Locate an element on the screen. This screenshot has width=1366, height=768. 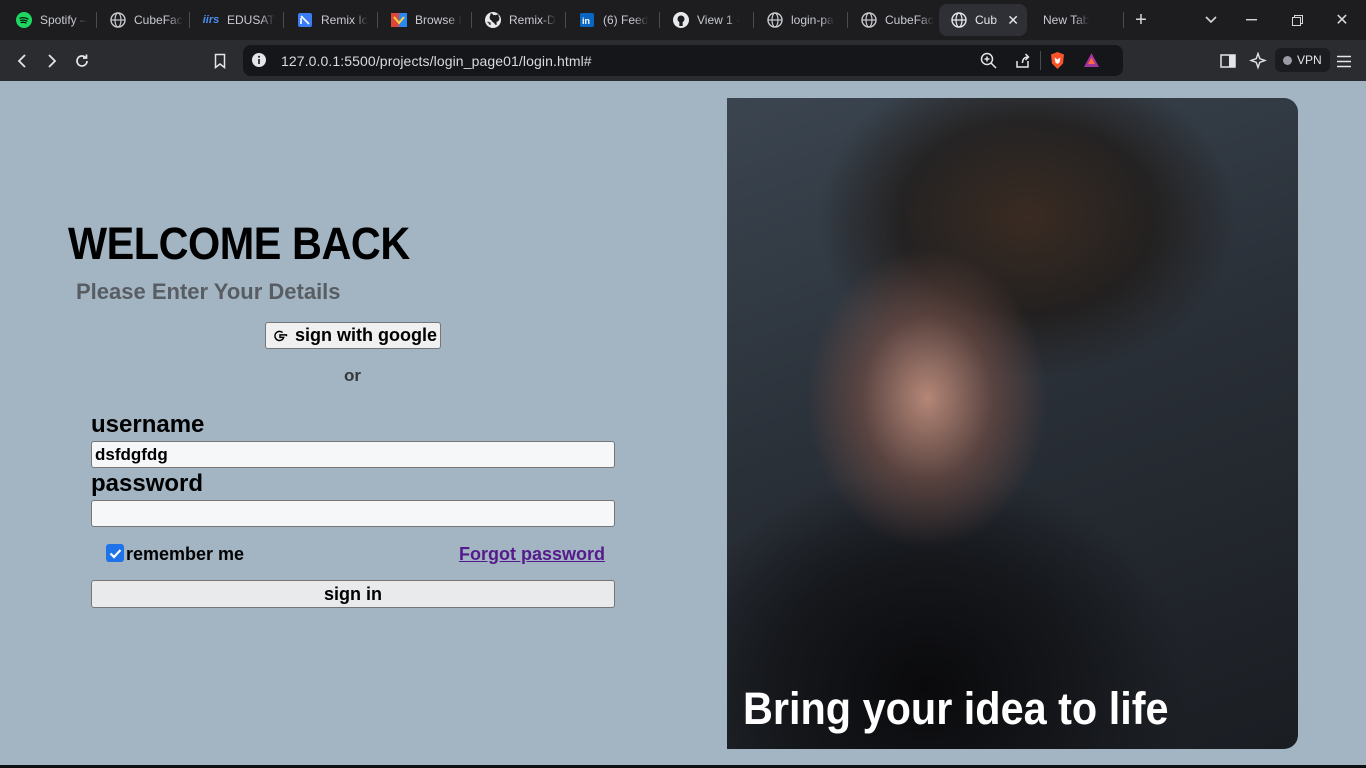
tab-browse: Browse I is located at coordinates (423, 20).